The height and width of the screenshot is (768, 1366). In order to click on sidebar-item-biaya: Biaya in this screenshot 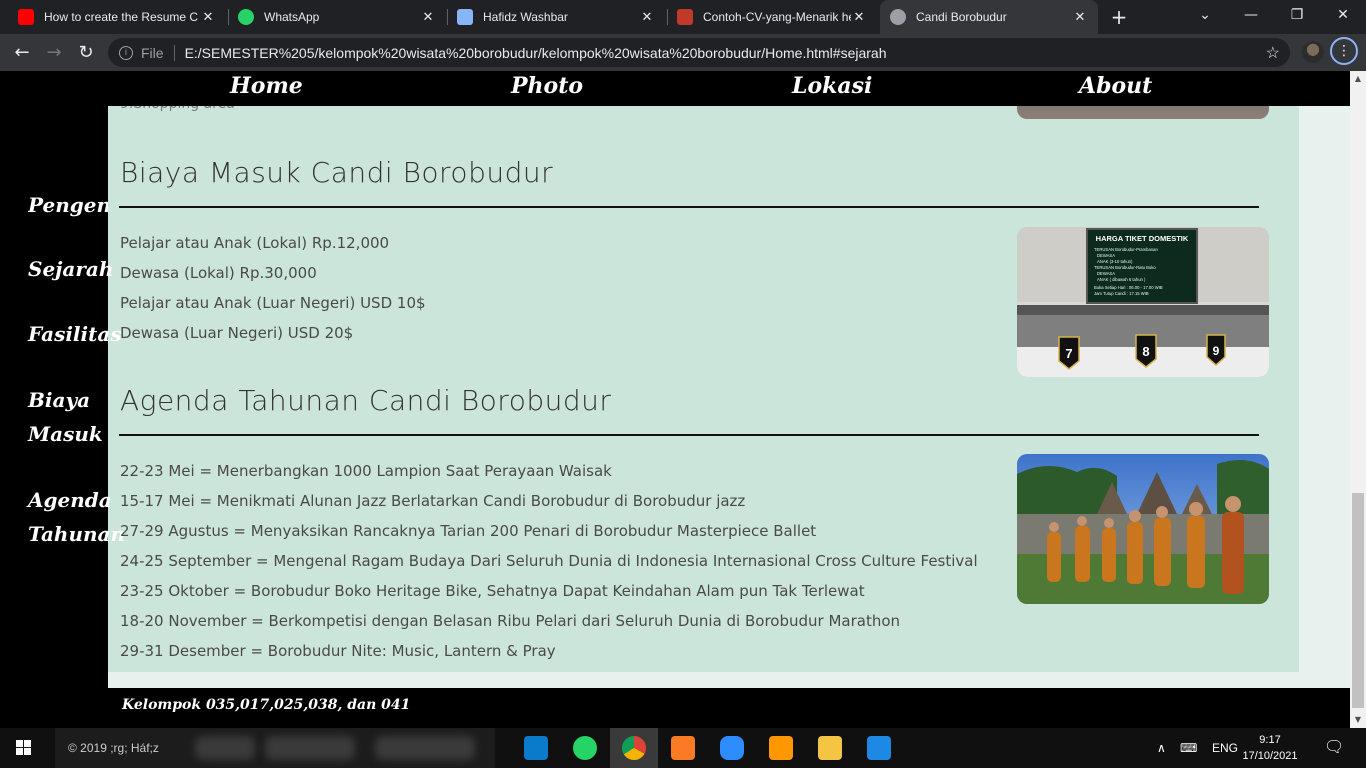, I will do `click(59, 400)`.